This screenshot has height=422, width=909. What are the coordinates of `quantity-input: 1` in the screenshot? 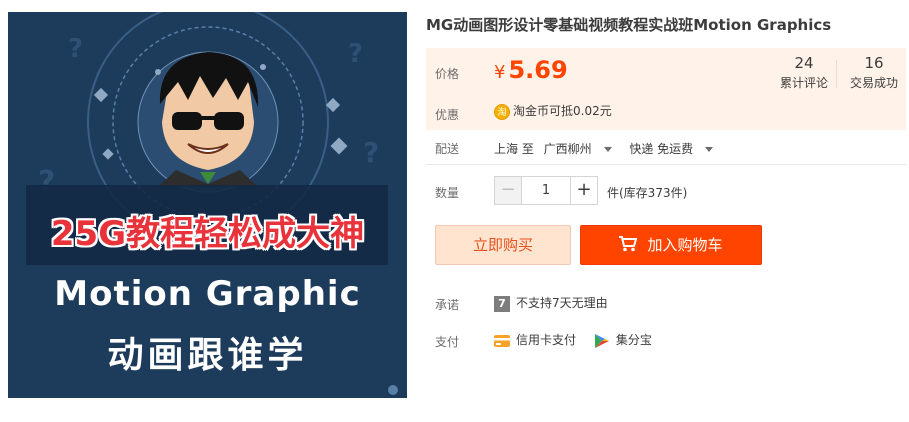 It's located at (546, 190).